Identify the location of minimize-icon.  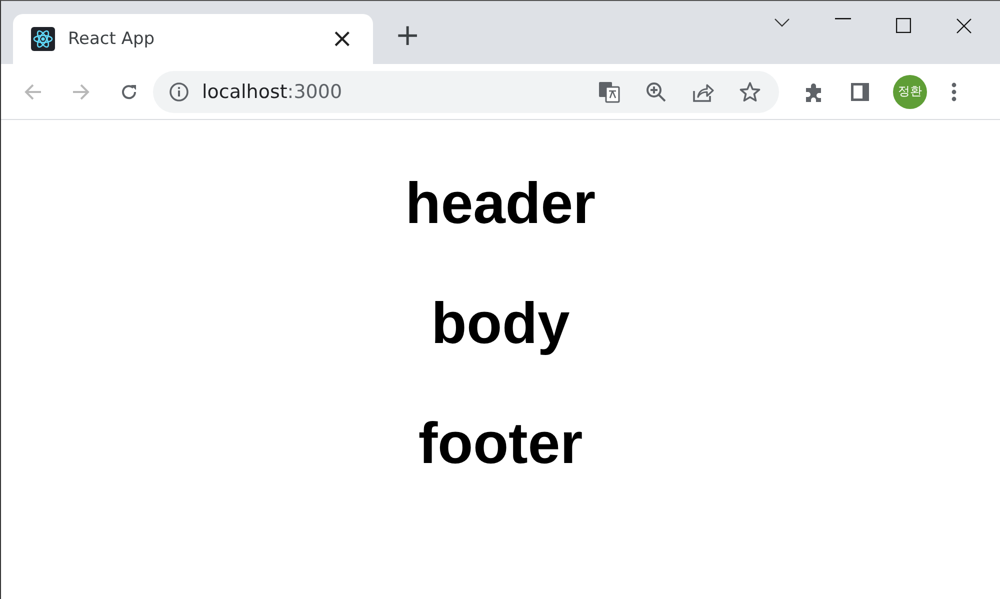
(843, 19).